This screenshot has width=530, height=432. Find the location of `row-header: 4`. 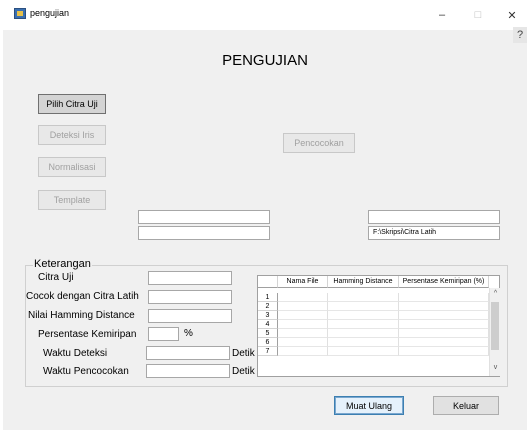

row-header: 4 is located at coordinates (268, 324).